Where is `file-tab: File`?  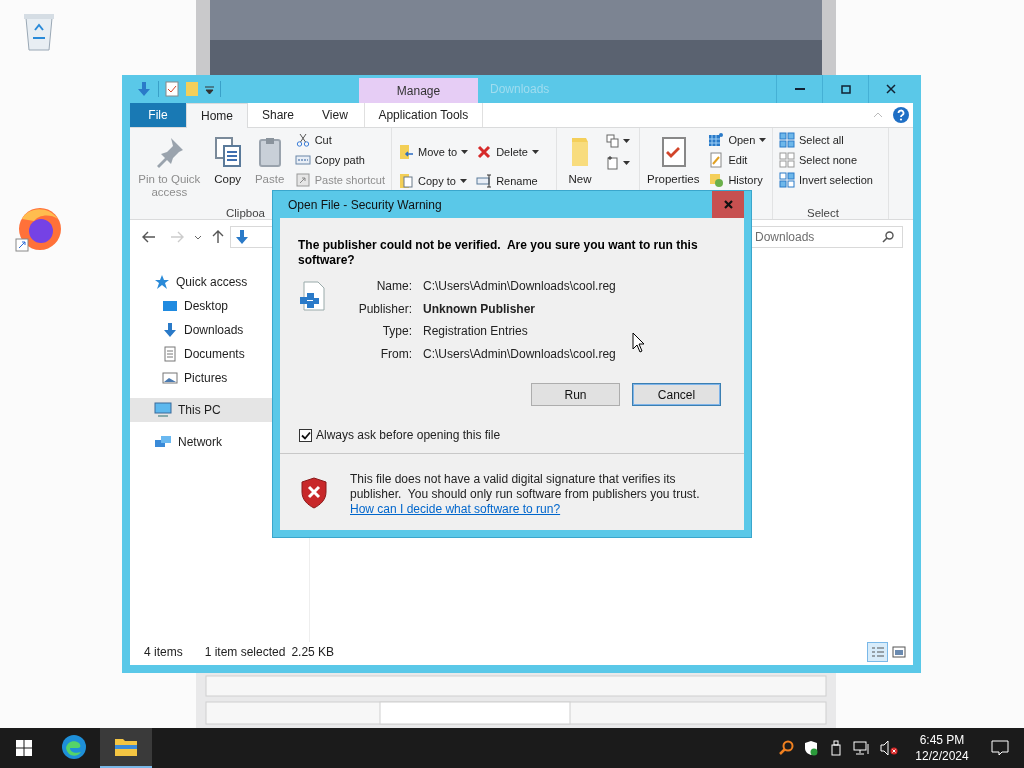 file-tab: File is located at coordinates (158, 115).